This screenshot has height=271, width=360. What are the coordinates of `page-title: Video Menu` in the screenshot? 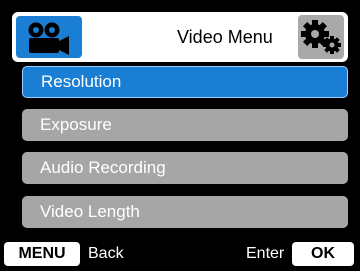 It's located at (225, 37).